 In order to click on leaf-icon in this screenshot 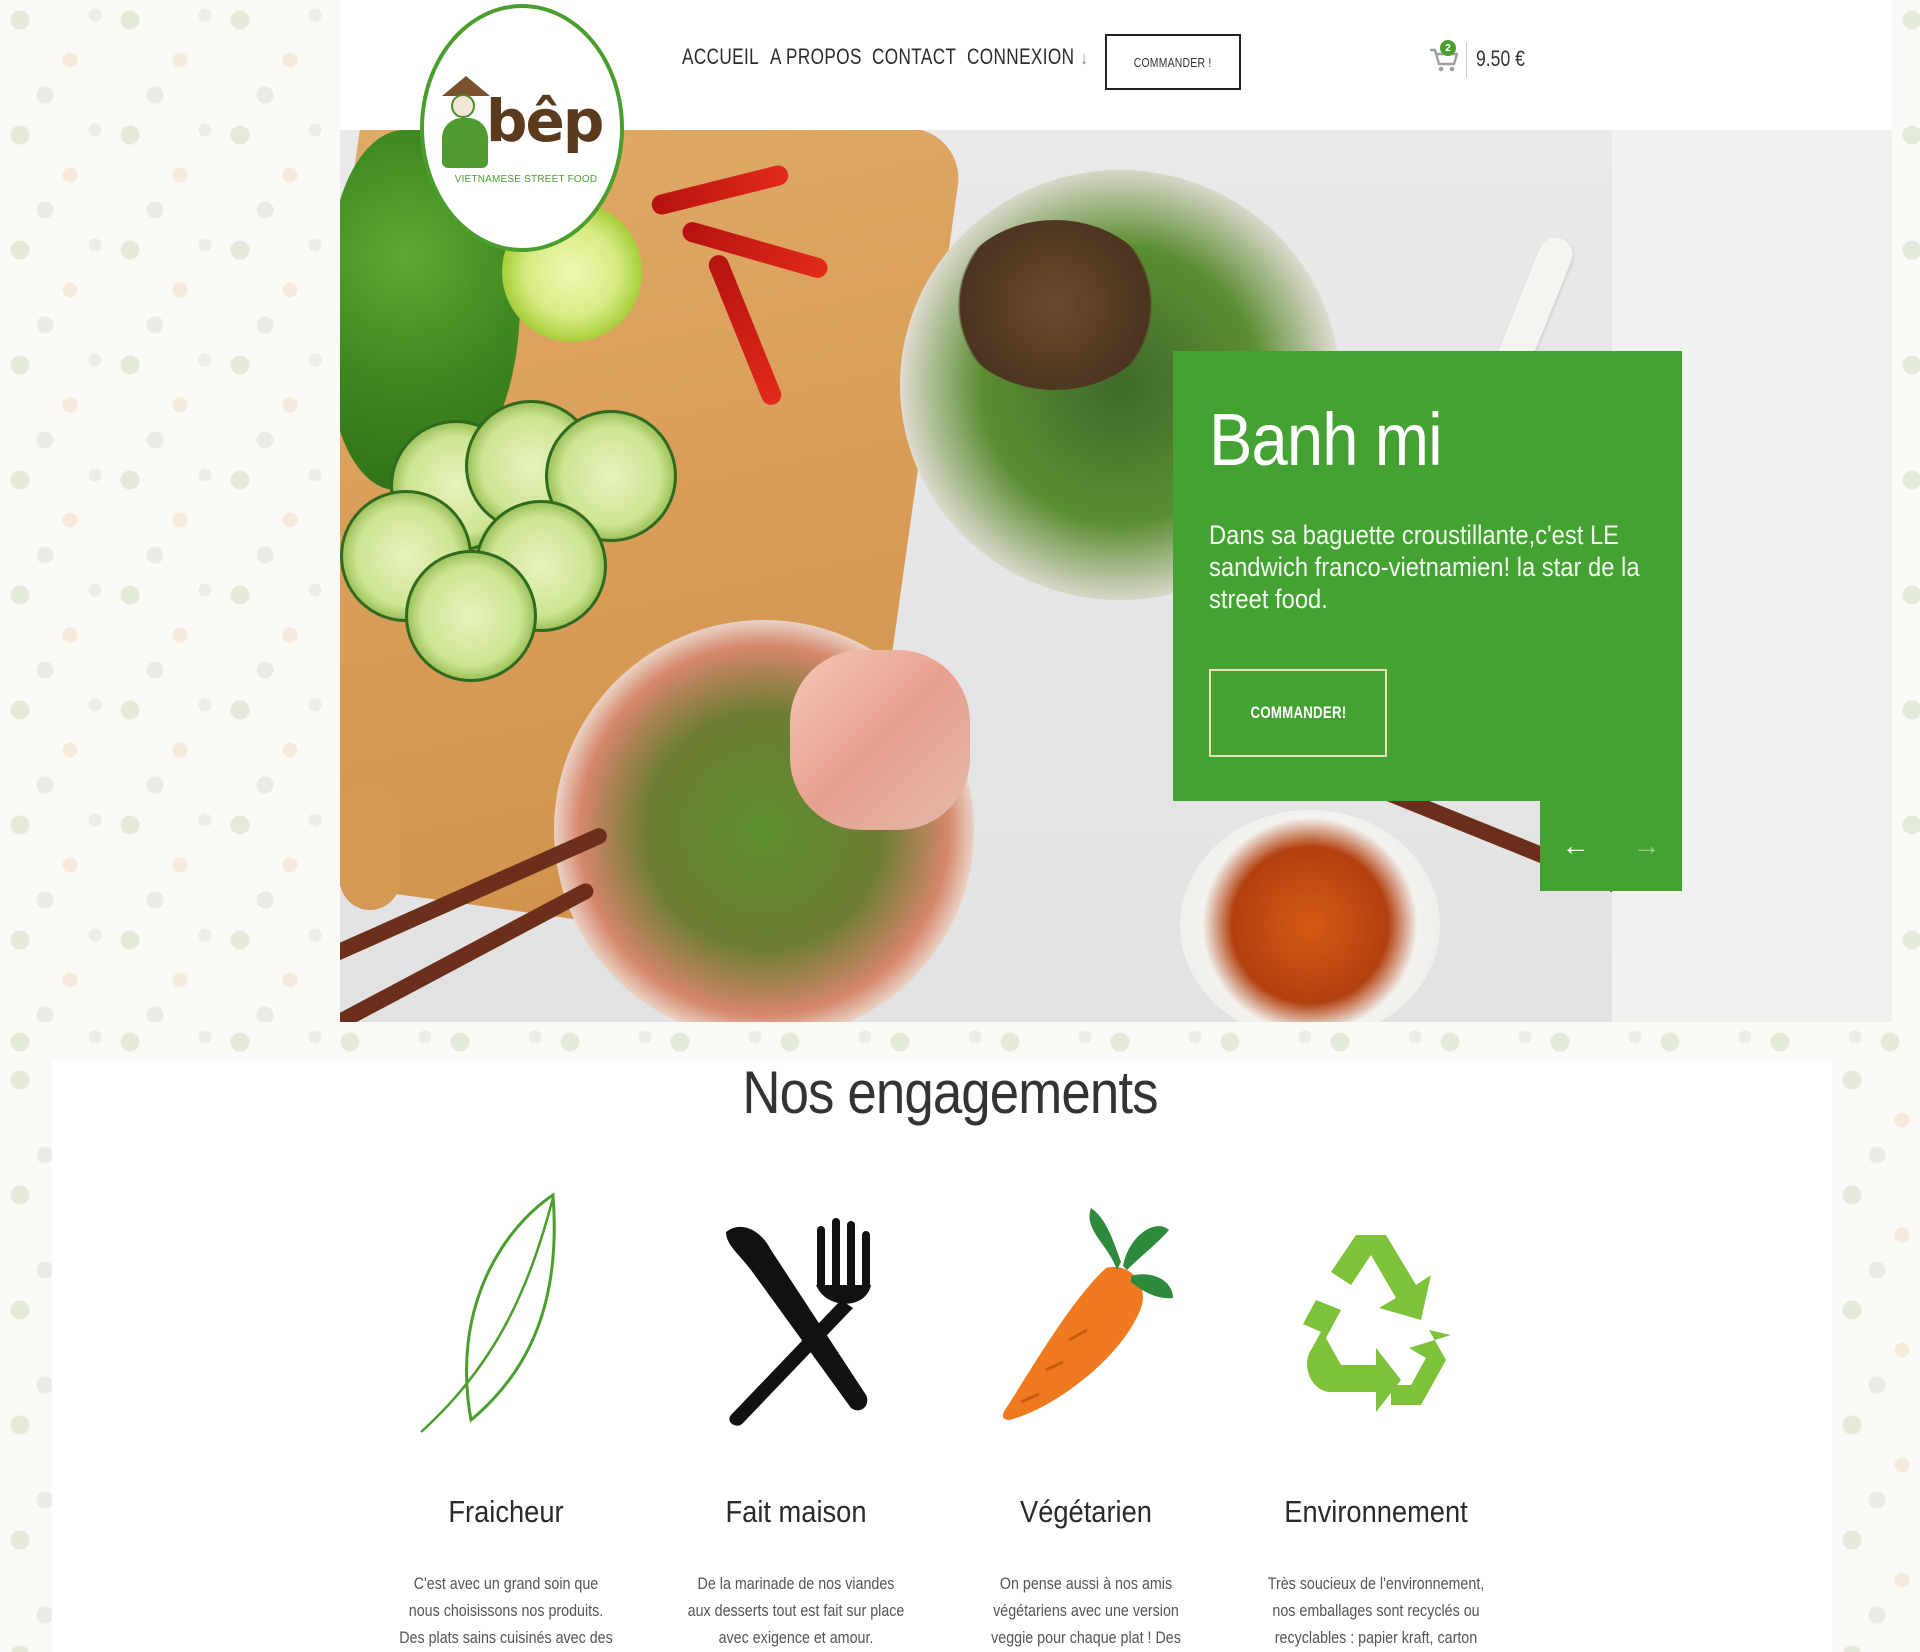, I will do `click(488, 1312)`.